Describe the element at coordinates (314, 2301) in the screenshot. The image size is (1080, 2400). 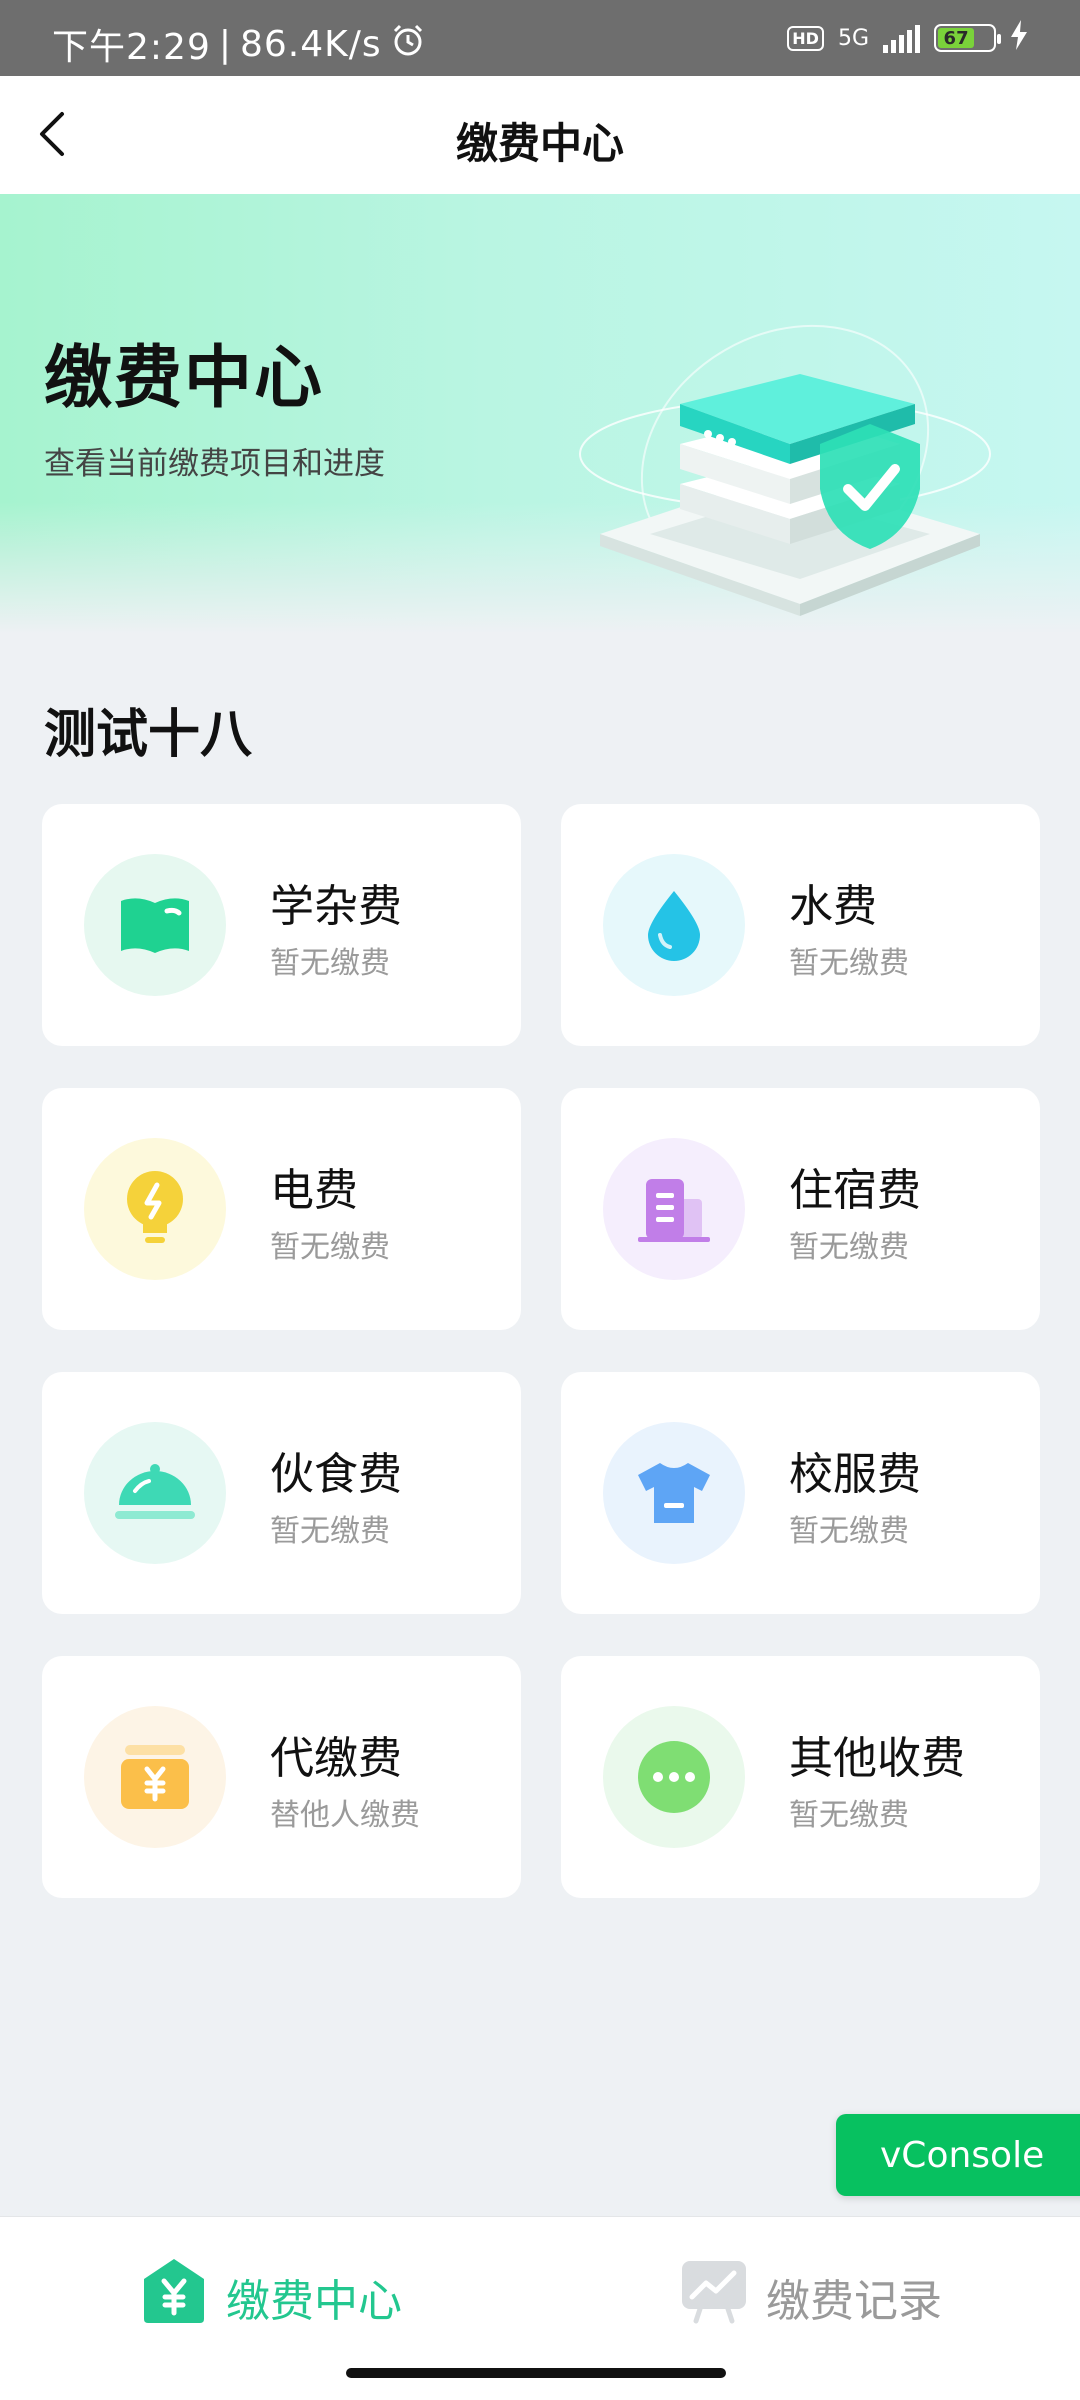
I see `tab-label: 缴费中心` at that location.